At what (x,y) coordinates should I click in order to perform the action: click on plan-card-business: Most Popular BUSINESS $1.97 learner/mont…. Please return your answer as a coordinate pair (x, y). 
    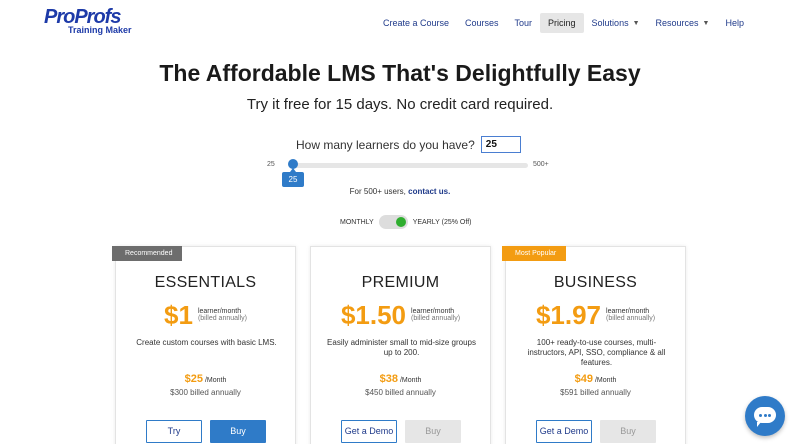
    Looking at the image, I should click on (594, 345).